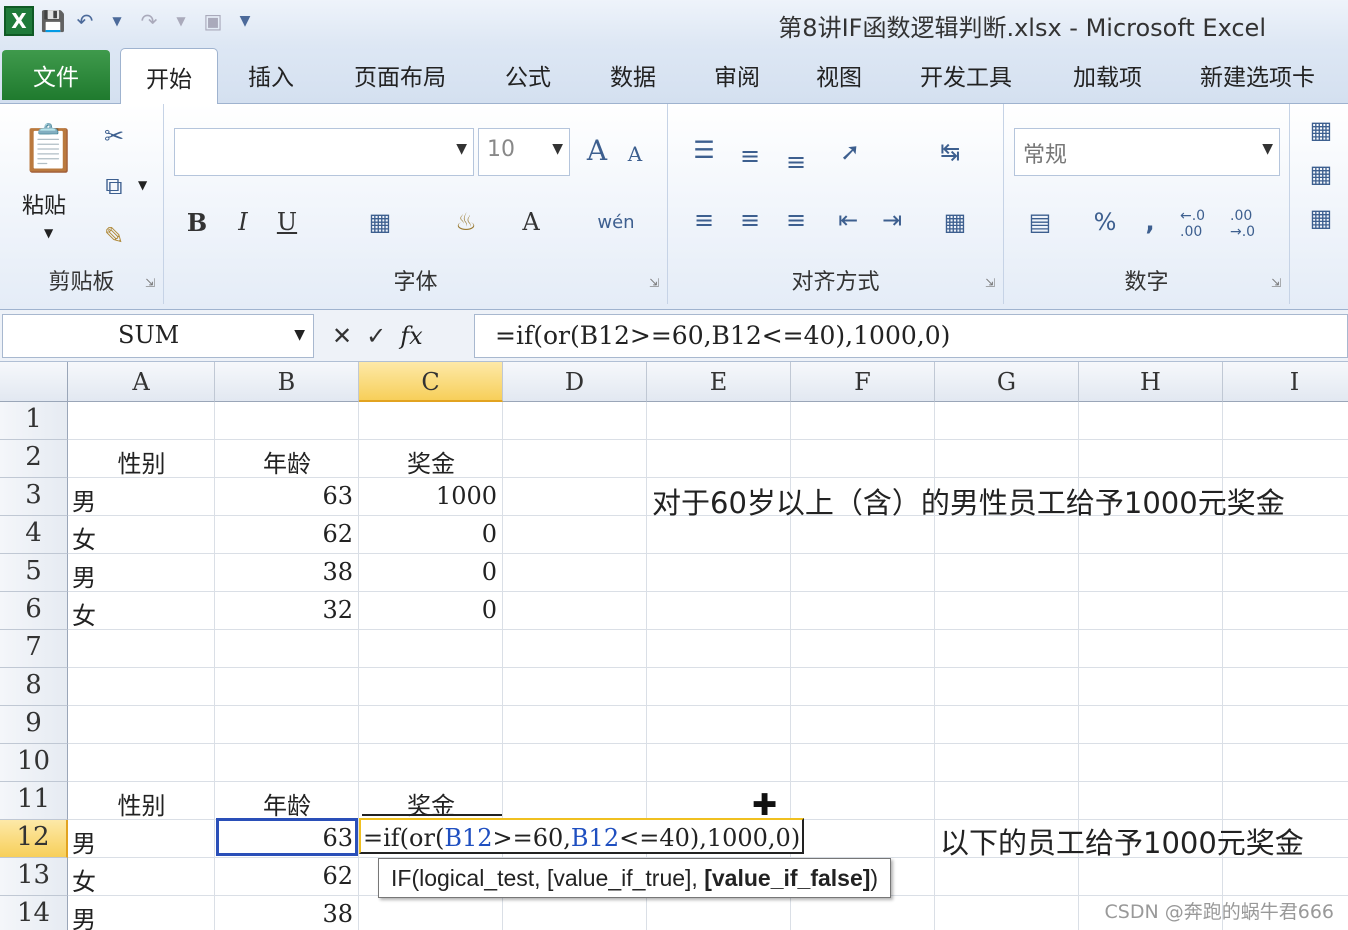 The image size is (1348, 930). I want to click on cell-b13: 62, so click(287, 877).